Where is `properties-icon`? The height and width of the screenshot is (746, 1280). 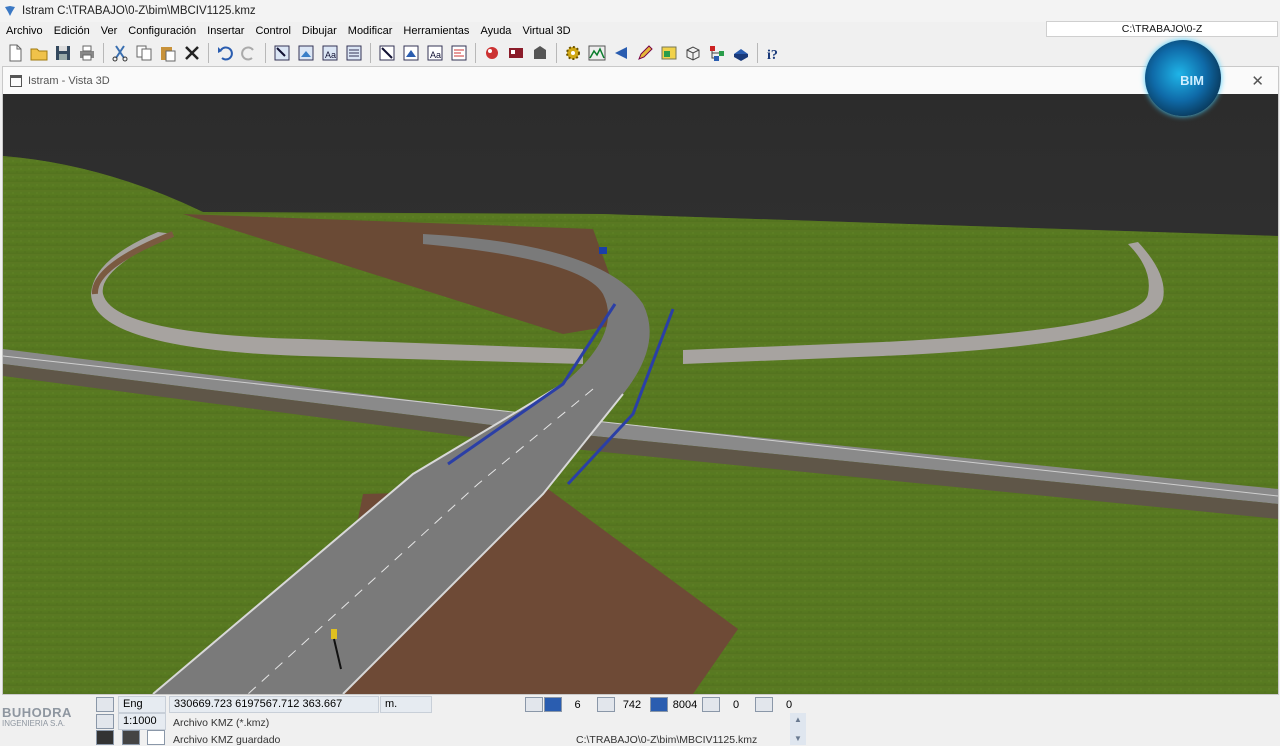 properties-icon is located at coordinates (458, 52).